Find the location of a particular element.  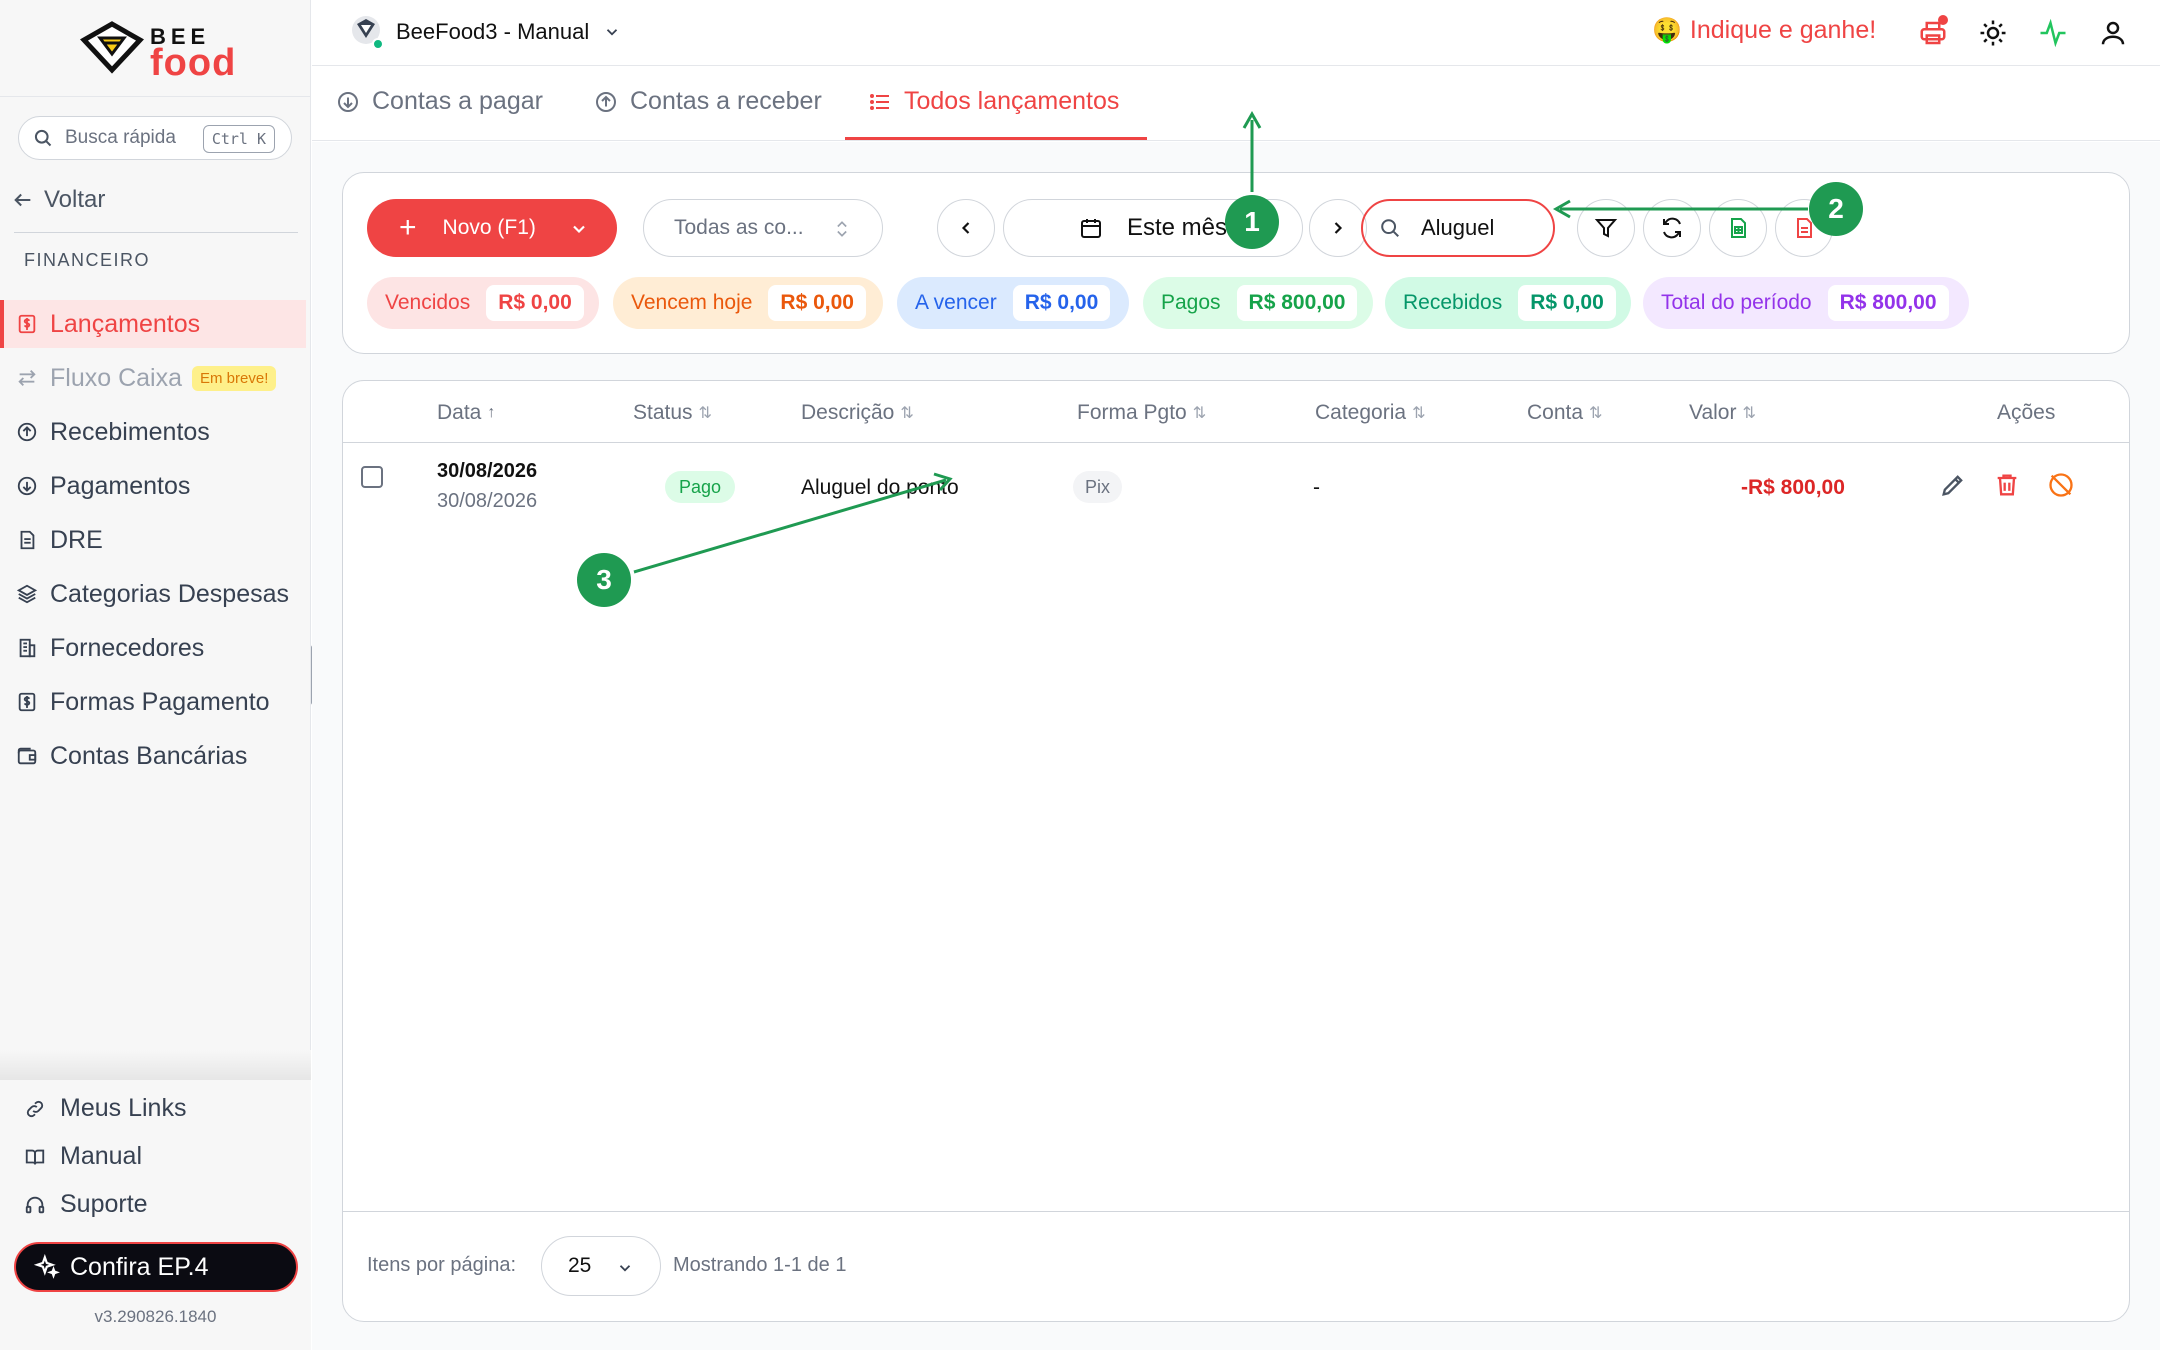

sidebar-item-recebimentos: Recebimentos is located at coordinates (153, 432).